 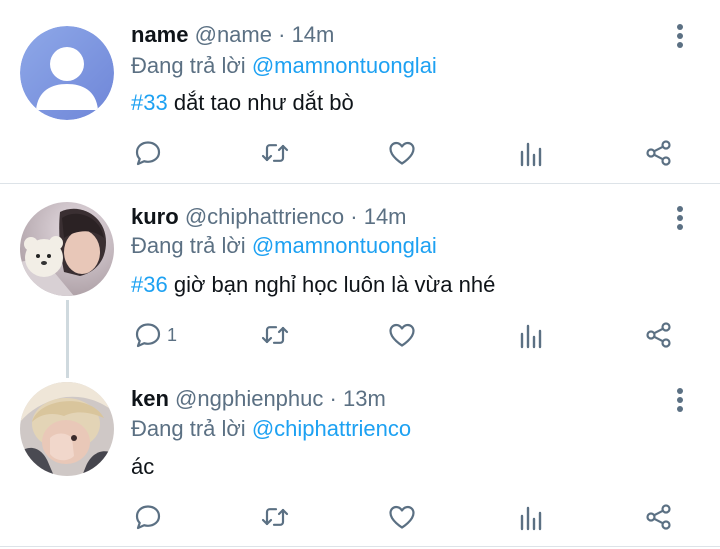 I want to click on tweet-text: #36 giờ bạn nghỉ học luôn là vừa nhé, so click(x=313, y=285).